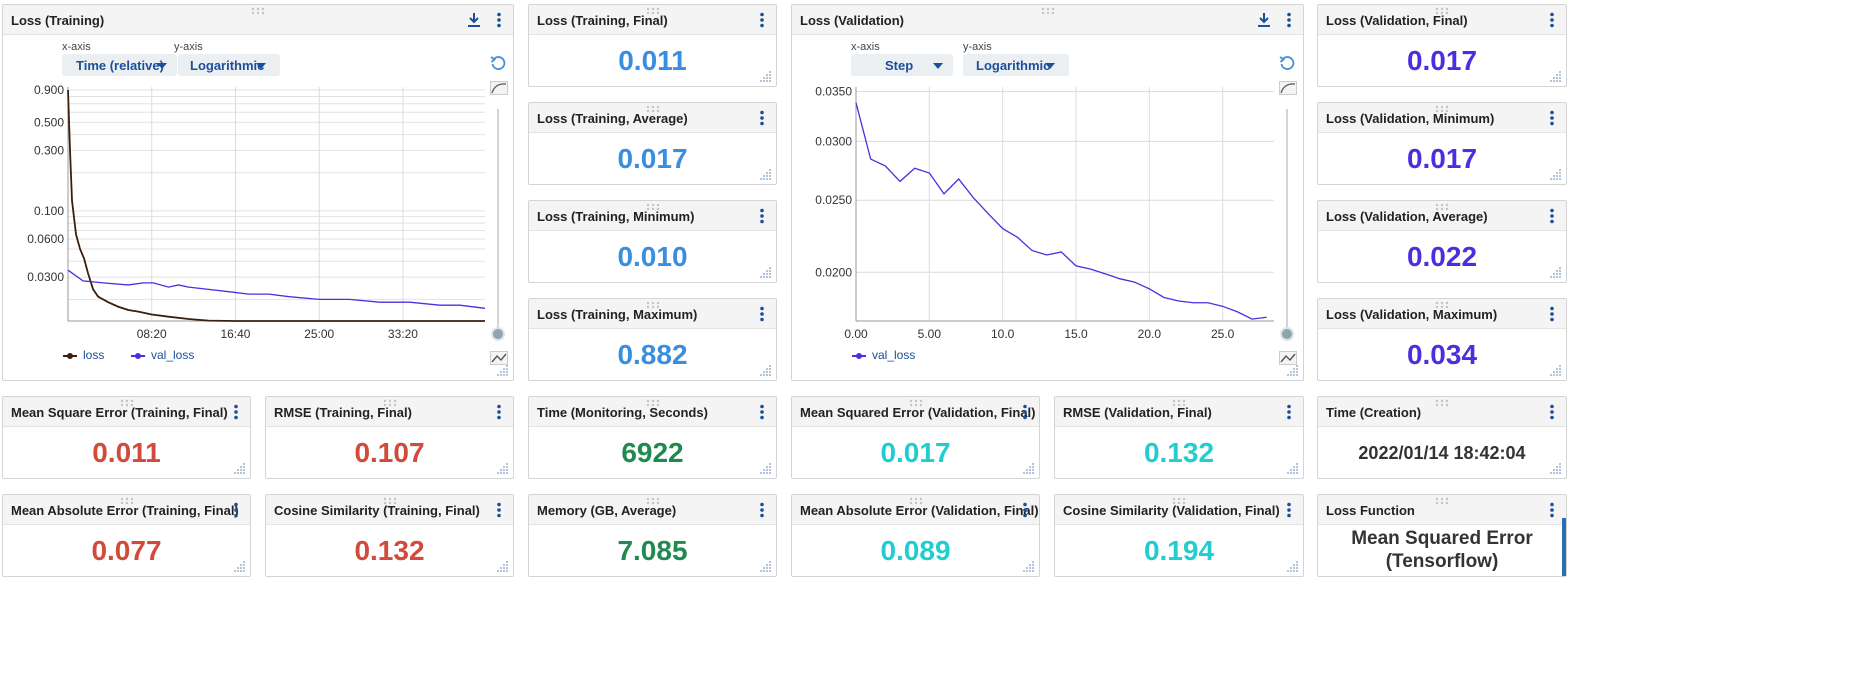 The image size is (1857, 686). Describe the element at coordinates (1076, 334) in the screenshot. I see `x-tick-label: 15.0` at that location.